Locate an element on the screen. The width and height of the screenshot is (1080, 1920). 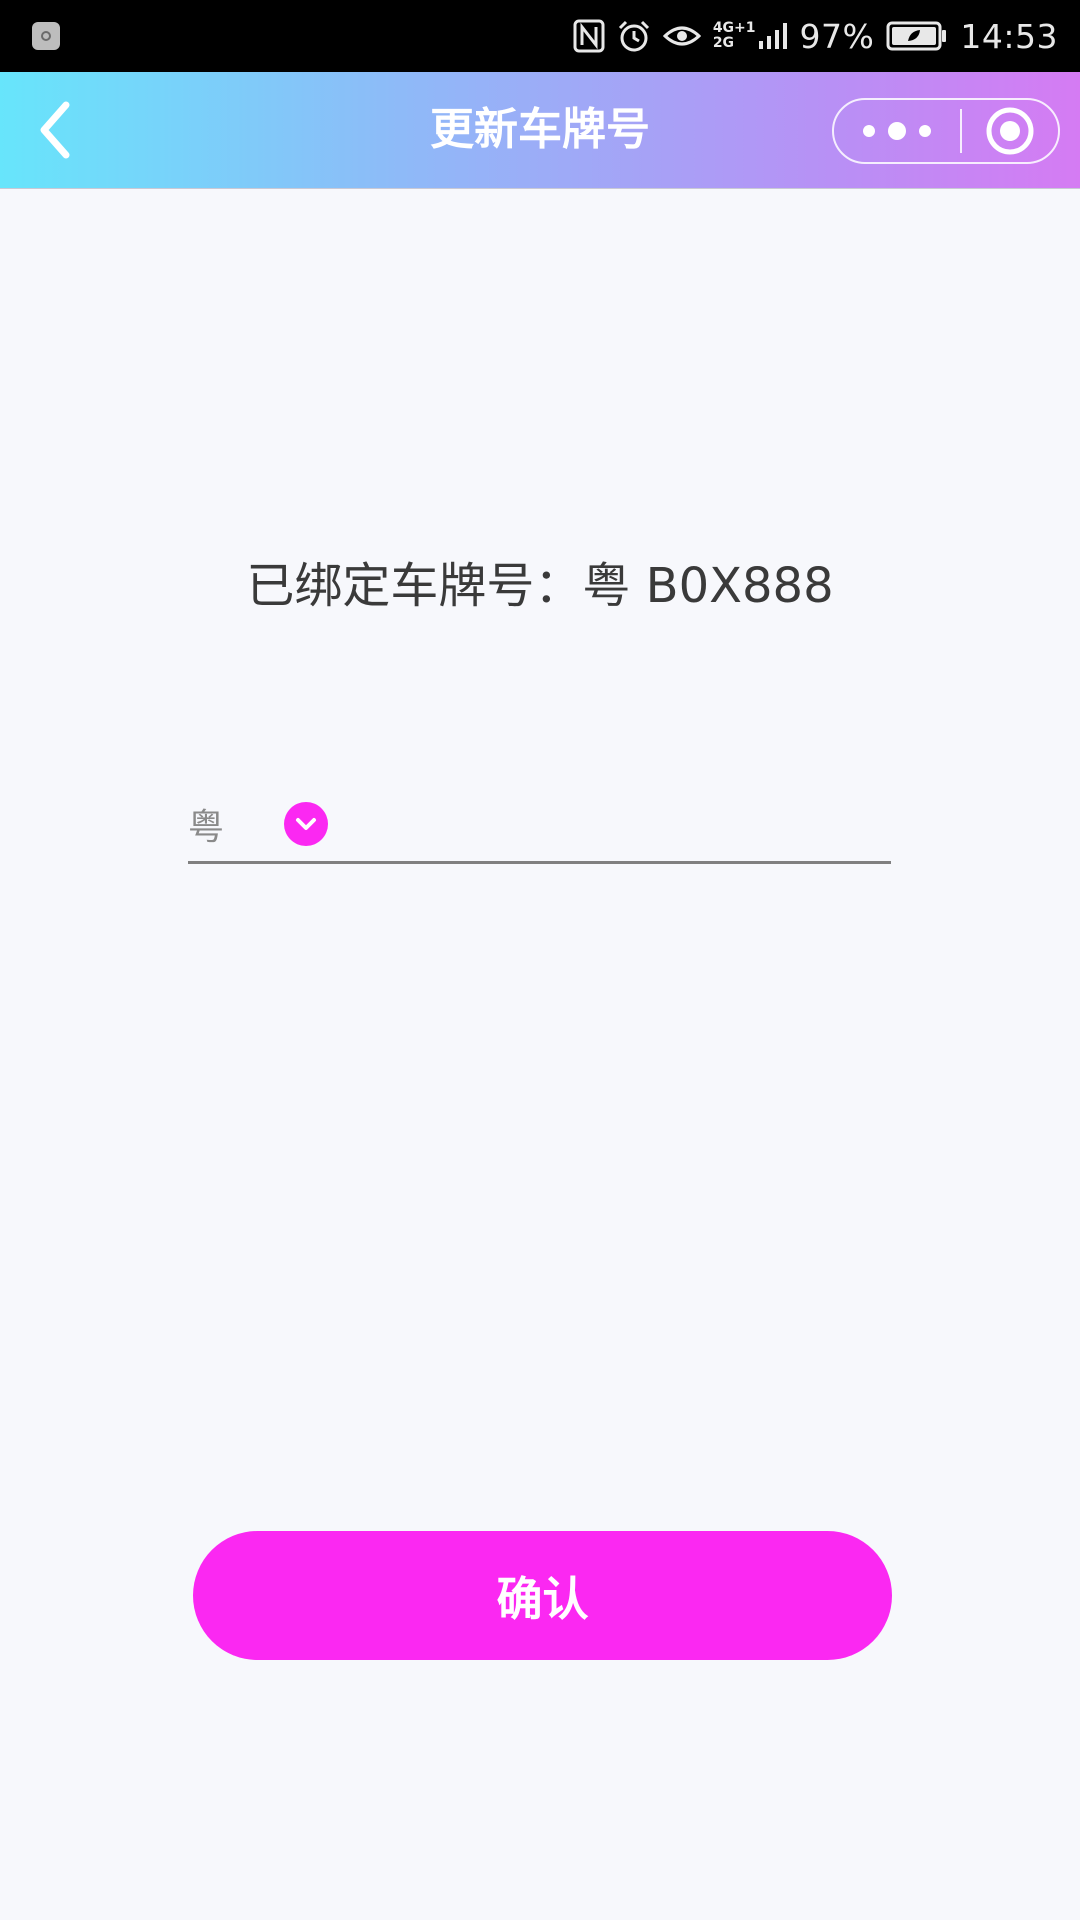
plate-input-row: 粤 is located at coordinates (539, 826).